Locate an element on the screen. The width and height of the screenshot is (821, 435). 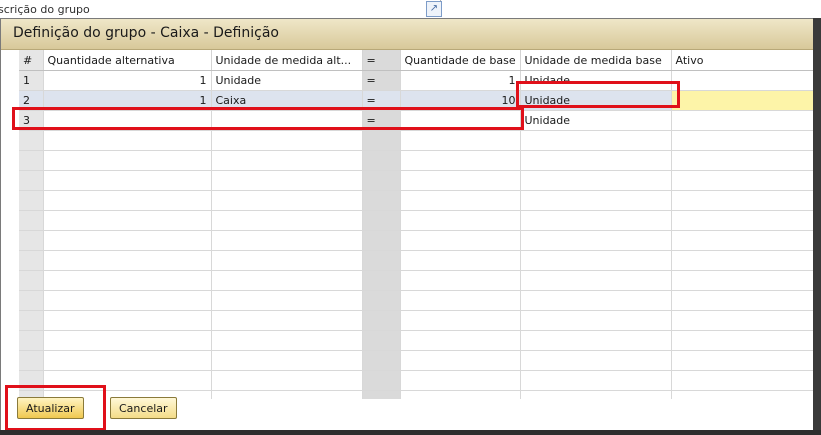
table-row: 2 1 Caixa = 10 Unidade is located at coordinates (416, 100).